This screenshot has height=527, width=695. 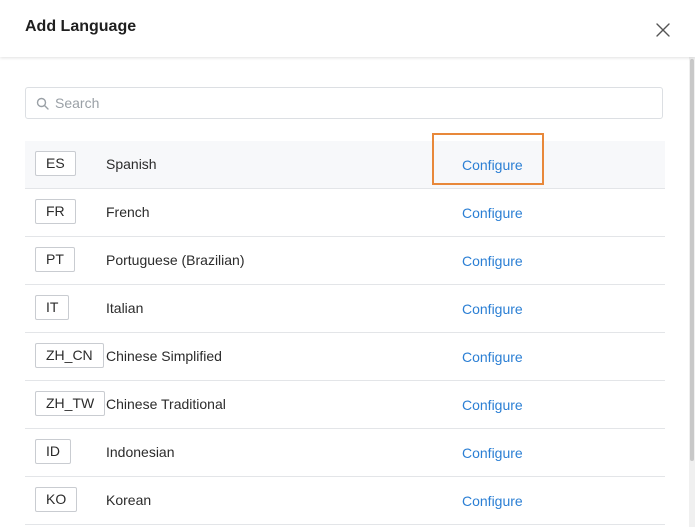 What do you see at coordinates (42, 103) in the screenshot?
I see `search-icon` at bounding box center [42, 103].